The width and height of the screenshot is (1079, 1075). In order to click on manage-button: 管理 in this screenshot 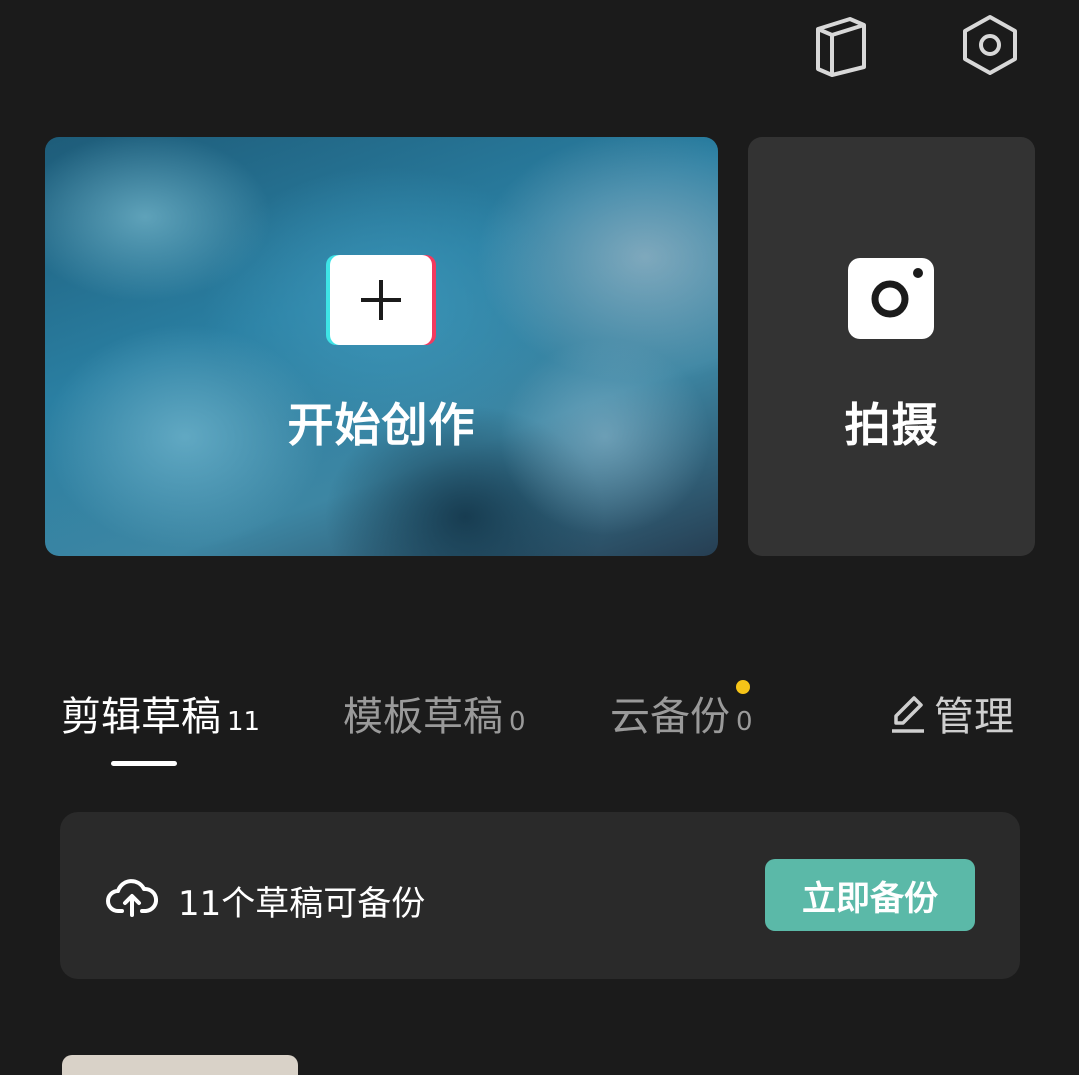, I will do `click(951, 713)`.